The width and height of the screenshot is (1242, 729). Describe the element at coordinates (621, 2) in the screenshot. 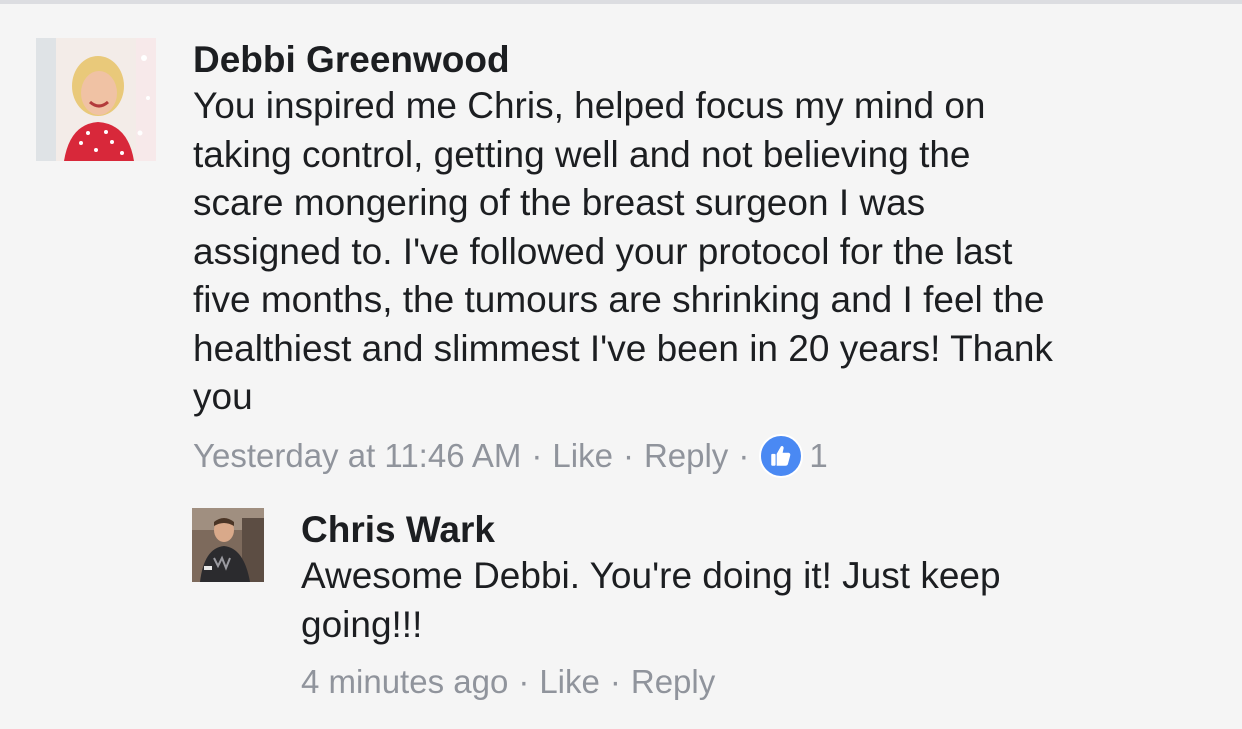

I see `top-divider` at that location.